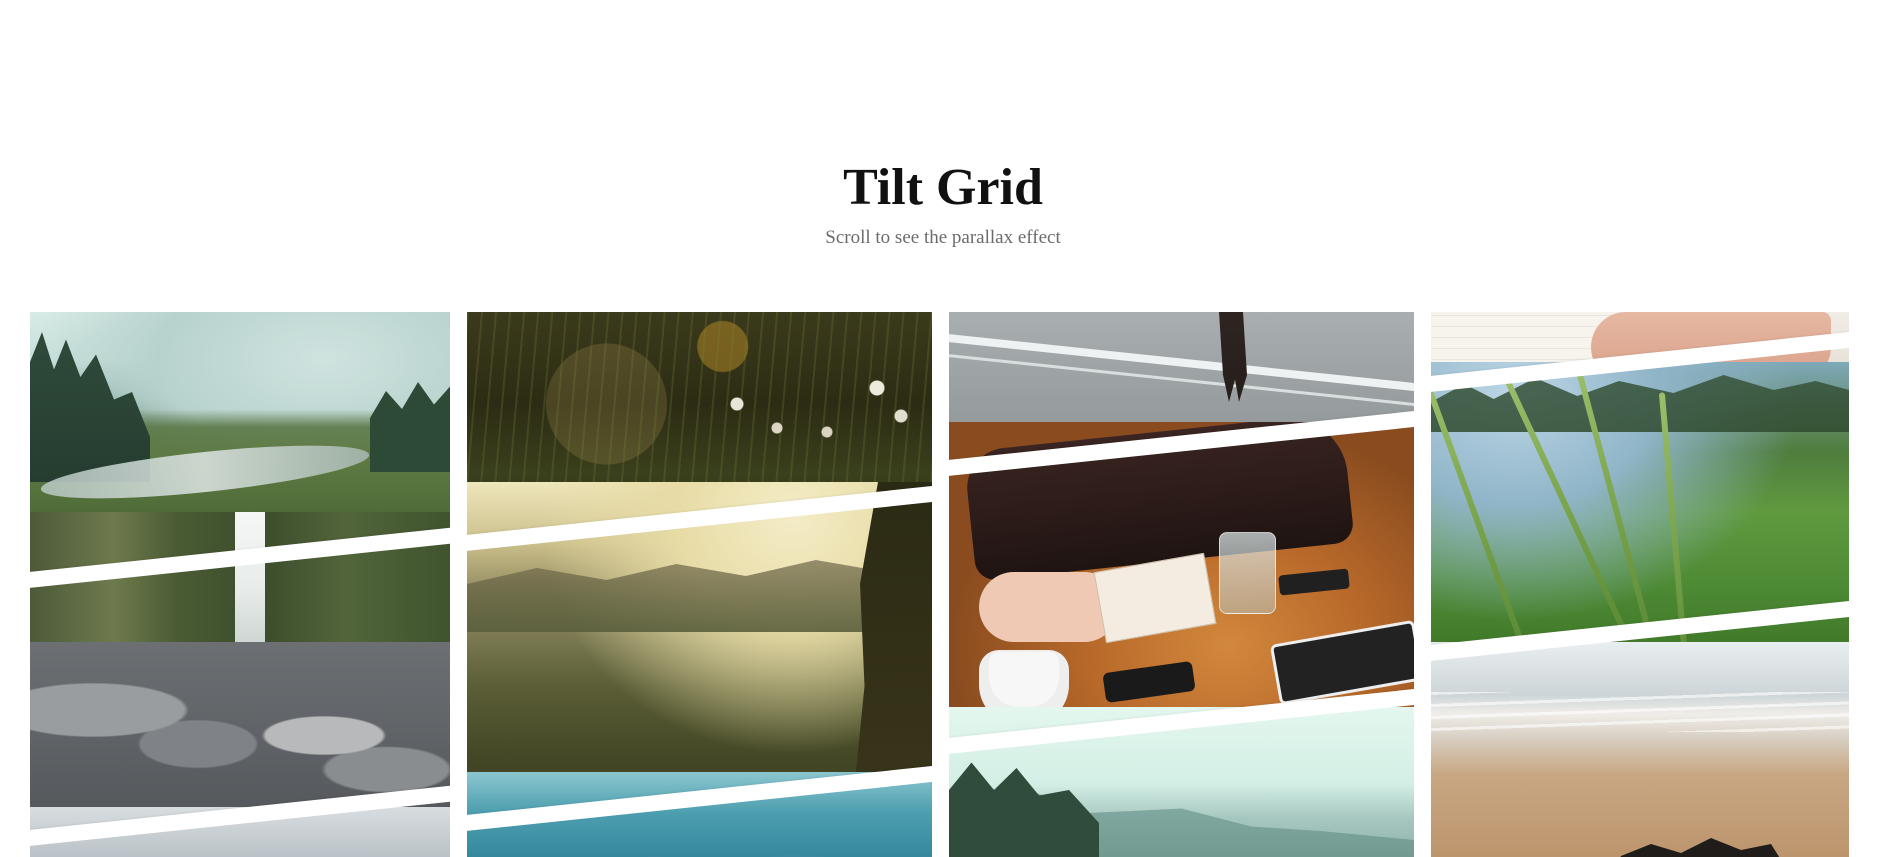 The height and width of the screenshot is (857, 1886). I want to click on forest-right, so click(410, 427).